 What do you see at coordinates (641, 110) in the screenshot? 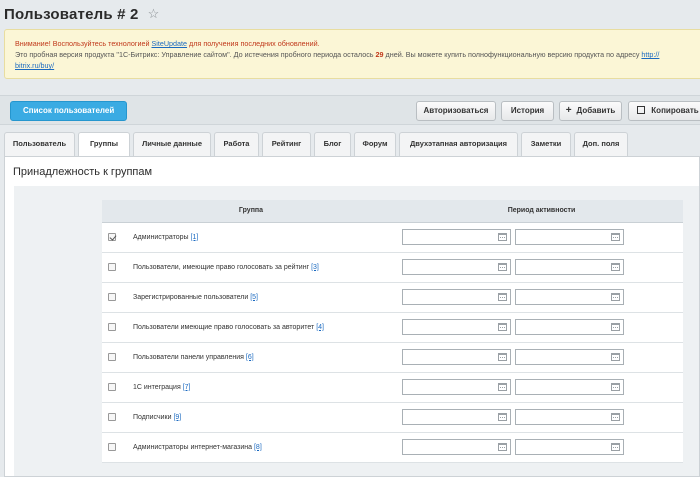
I see `copy-icon` at bounding box center [641, 110].